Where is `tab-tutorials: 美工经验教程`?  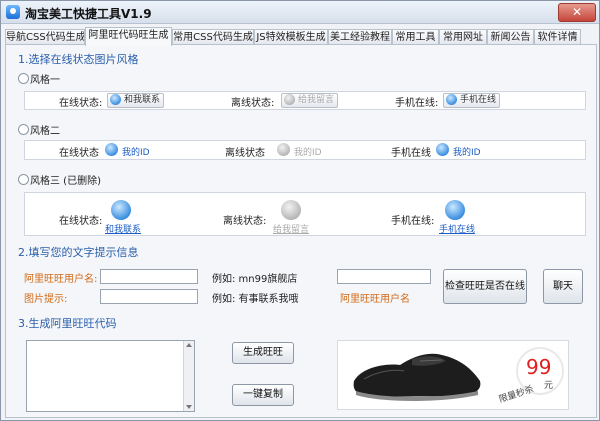 tab-tutorials: 美工经验教程 is located at coordinates (360, 37).